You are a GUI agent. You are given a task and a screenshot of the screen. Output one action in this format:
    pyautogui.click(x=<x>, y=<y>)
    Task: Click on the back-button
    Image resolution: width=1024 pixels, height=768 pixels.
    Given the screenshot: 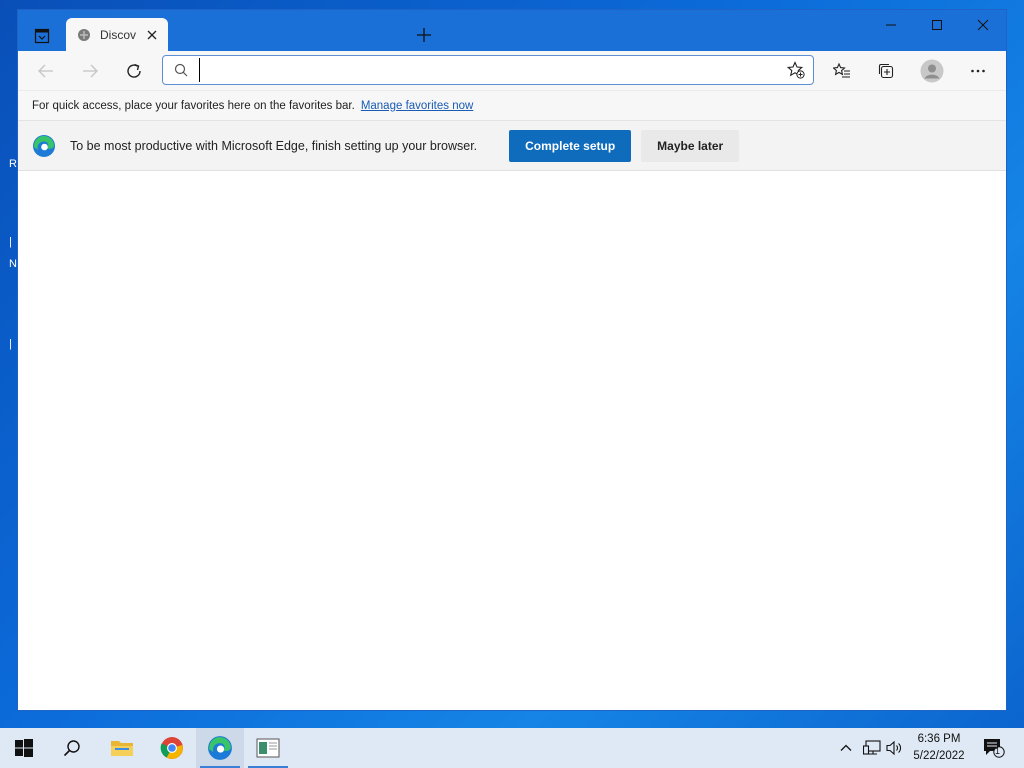 What is the action you would take?
    pyautogui.click(x=46, y=71)
    